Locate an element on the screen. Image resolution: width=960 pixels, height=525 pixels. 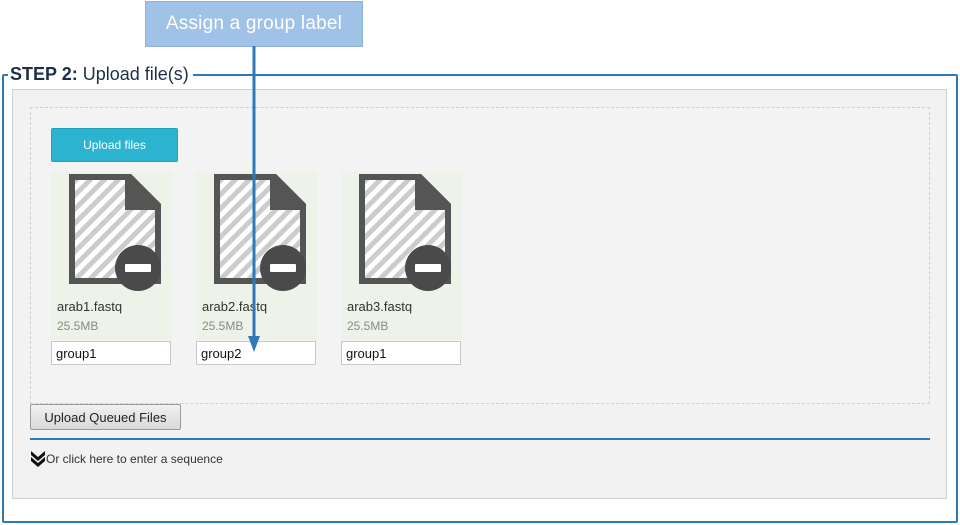
upload-files-button: Upload files is located at coordinates (114, 145).